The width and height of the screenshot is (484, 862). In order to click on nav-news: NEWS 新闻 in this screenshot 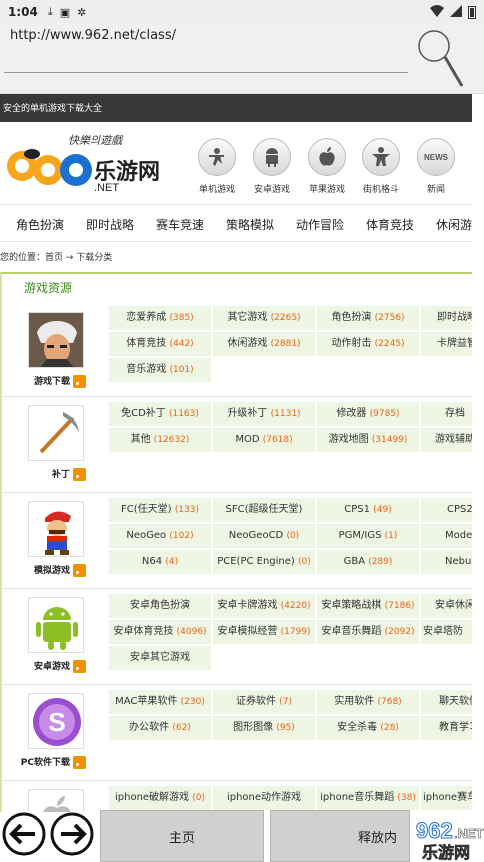, I will do `click(436, 166)`.